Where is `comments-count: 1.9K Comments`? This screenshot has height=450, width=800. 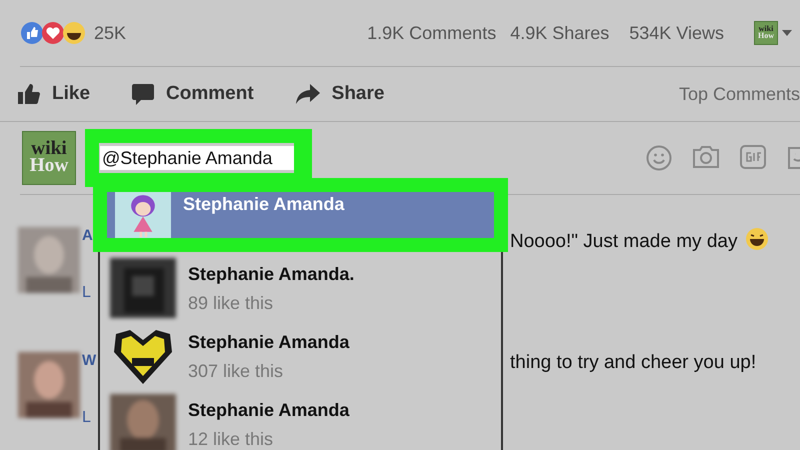
comments-count: 1.9K Comments is located at coordinates (431, 33).